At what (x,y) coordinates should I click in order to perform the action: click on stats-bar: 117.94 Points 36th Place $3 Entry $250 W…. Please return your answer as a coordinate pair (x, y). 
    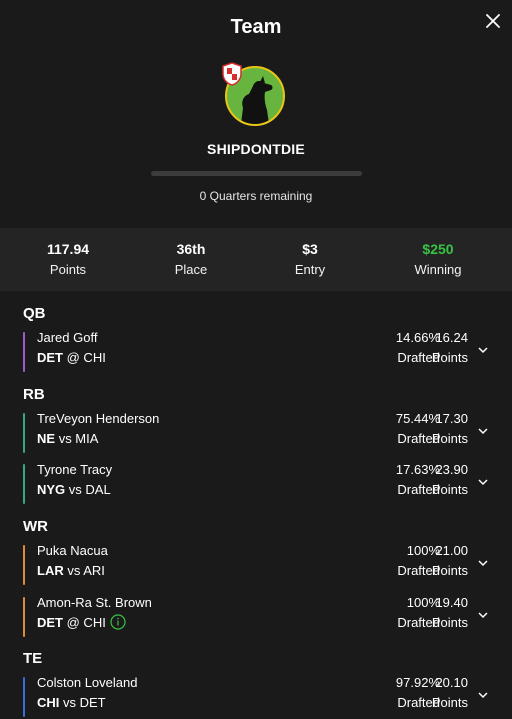
    Looking at the image, I should click on (256, 259).